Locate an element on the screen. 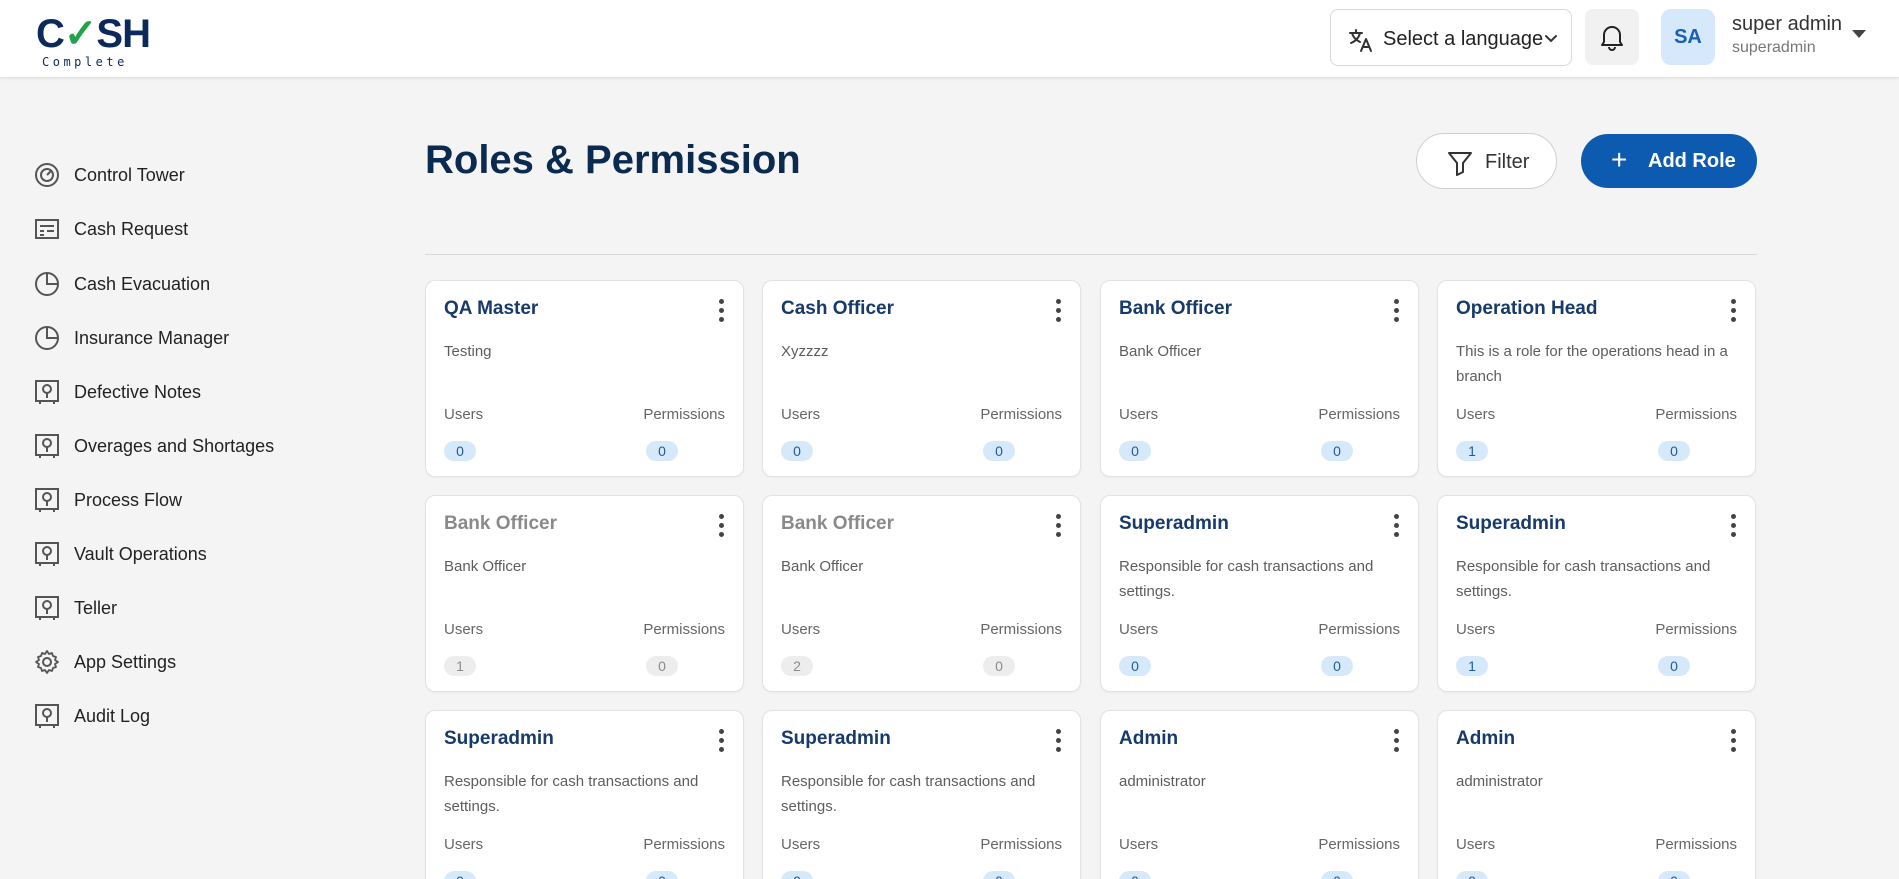  logo-wordmark: C✓SH is located at coordinates (93, 34).